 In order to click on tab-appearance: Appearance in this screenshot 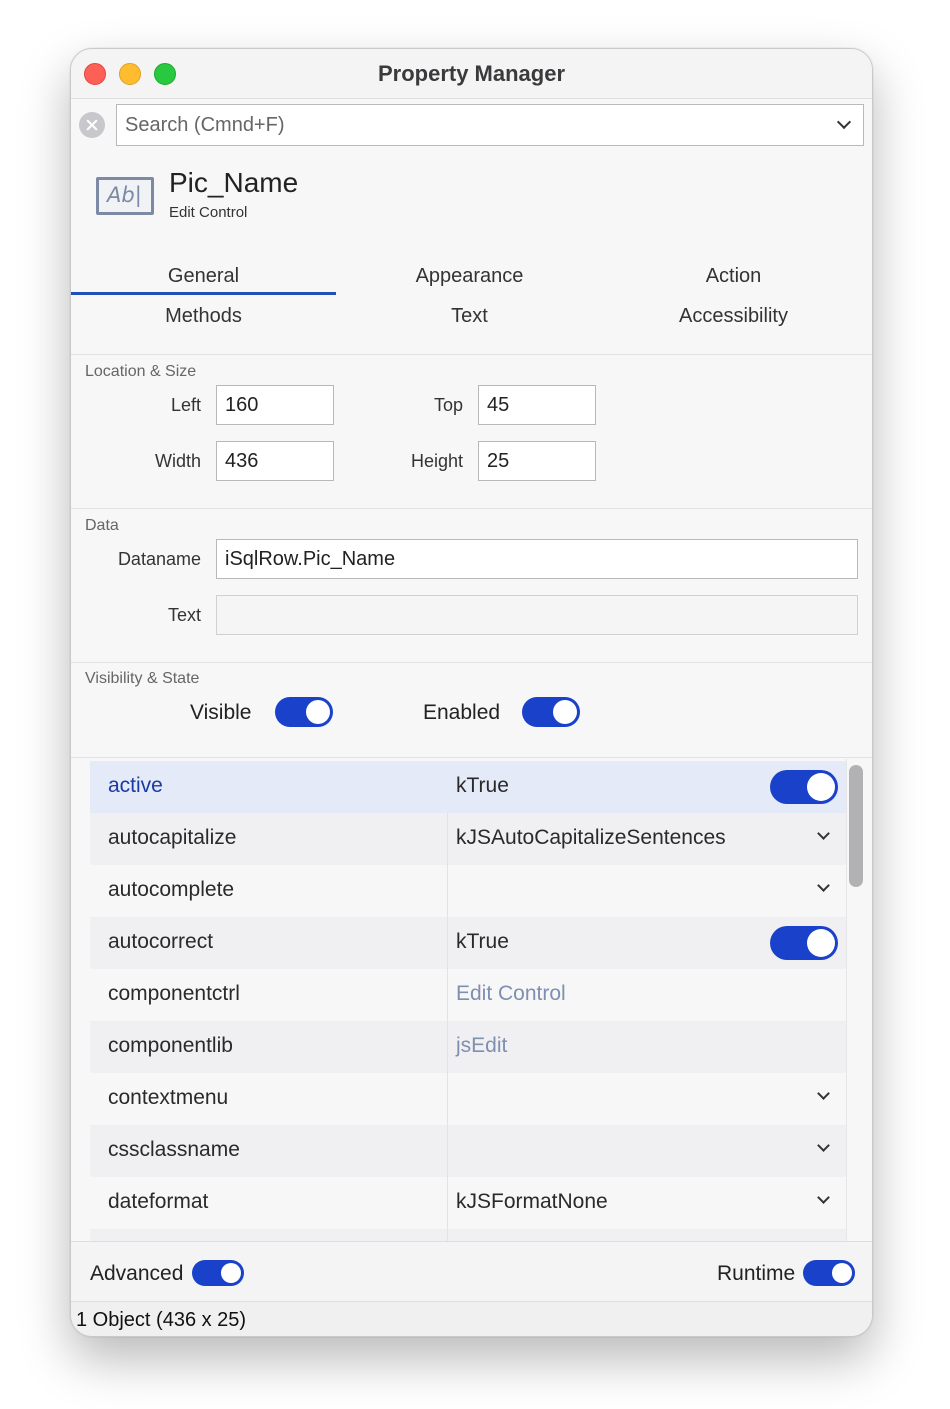, I will do `click(469, 276)`.